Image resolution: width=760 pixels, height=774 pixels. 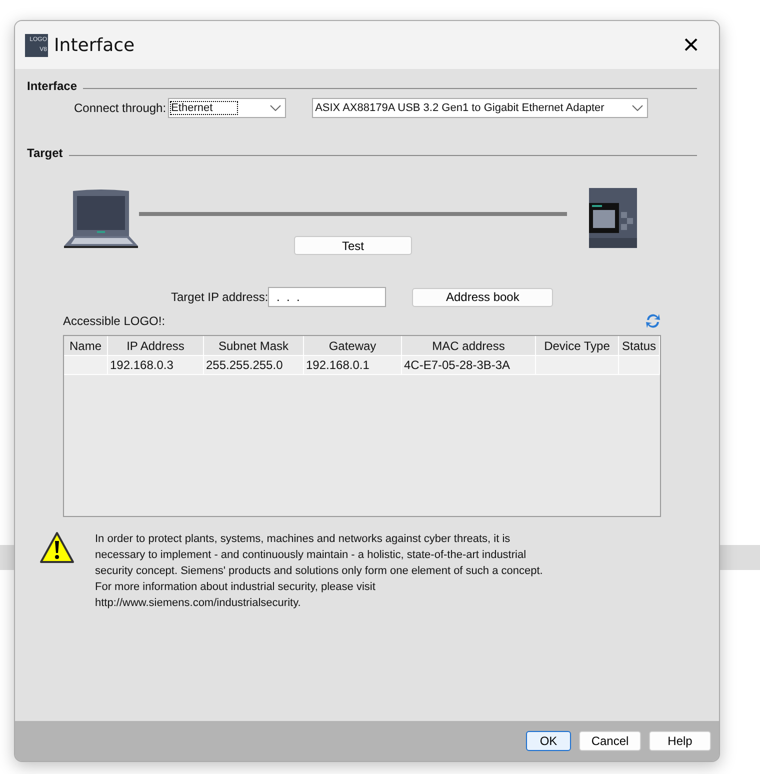 I want to click on address-book-button: Address book, so click(x=483, y=297).